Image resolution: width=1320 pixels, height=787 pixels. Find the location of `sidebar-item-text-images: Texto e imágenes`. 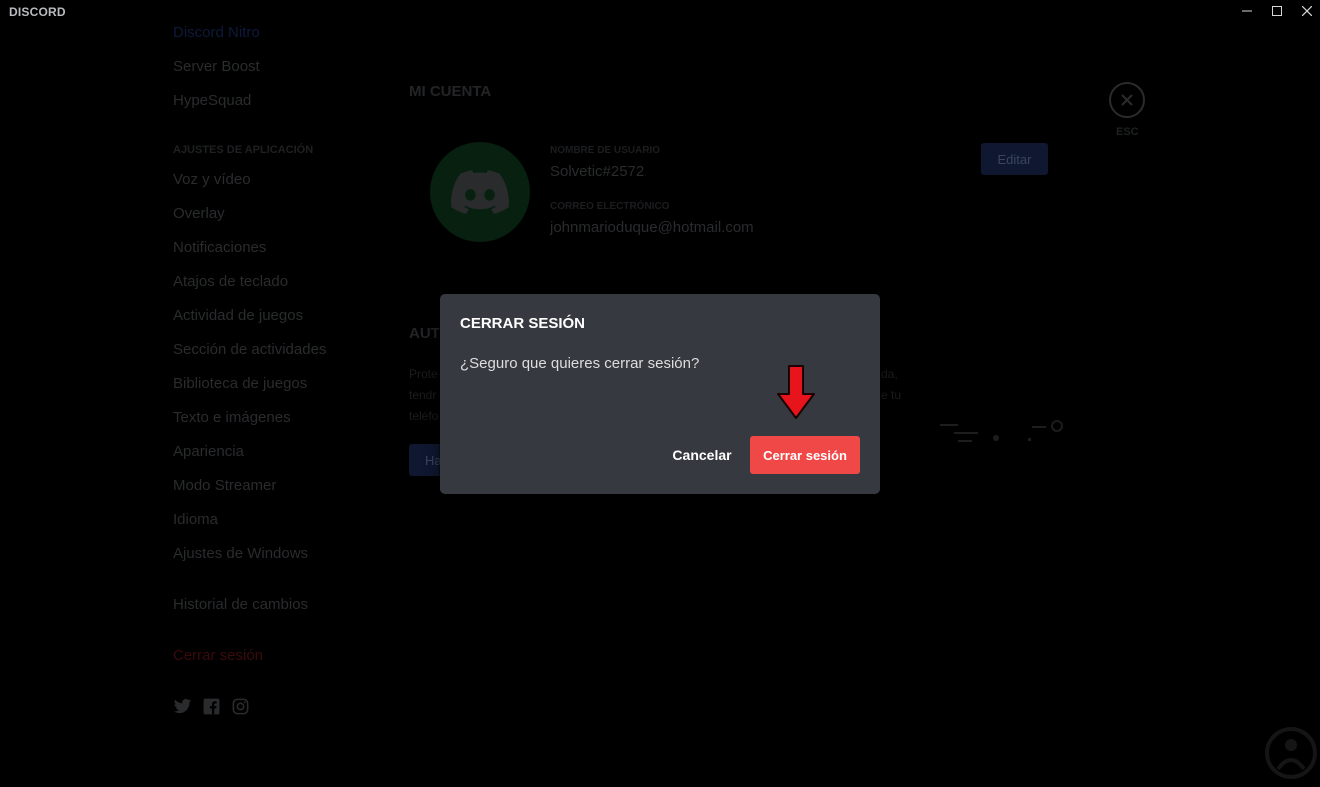

sidebar-item-text-images: Texto e imágenes is located at coordinates (232, 417).